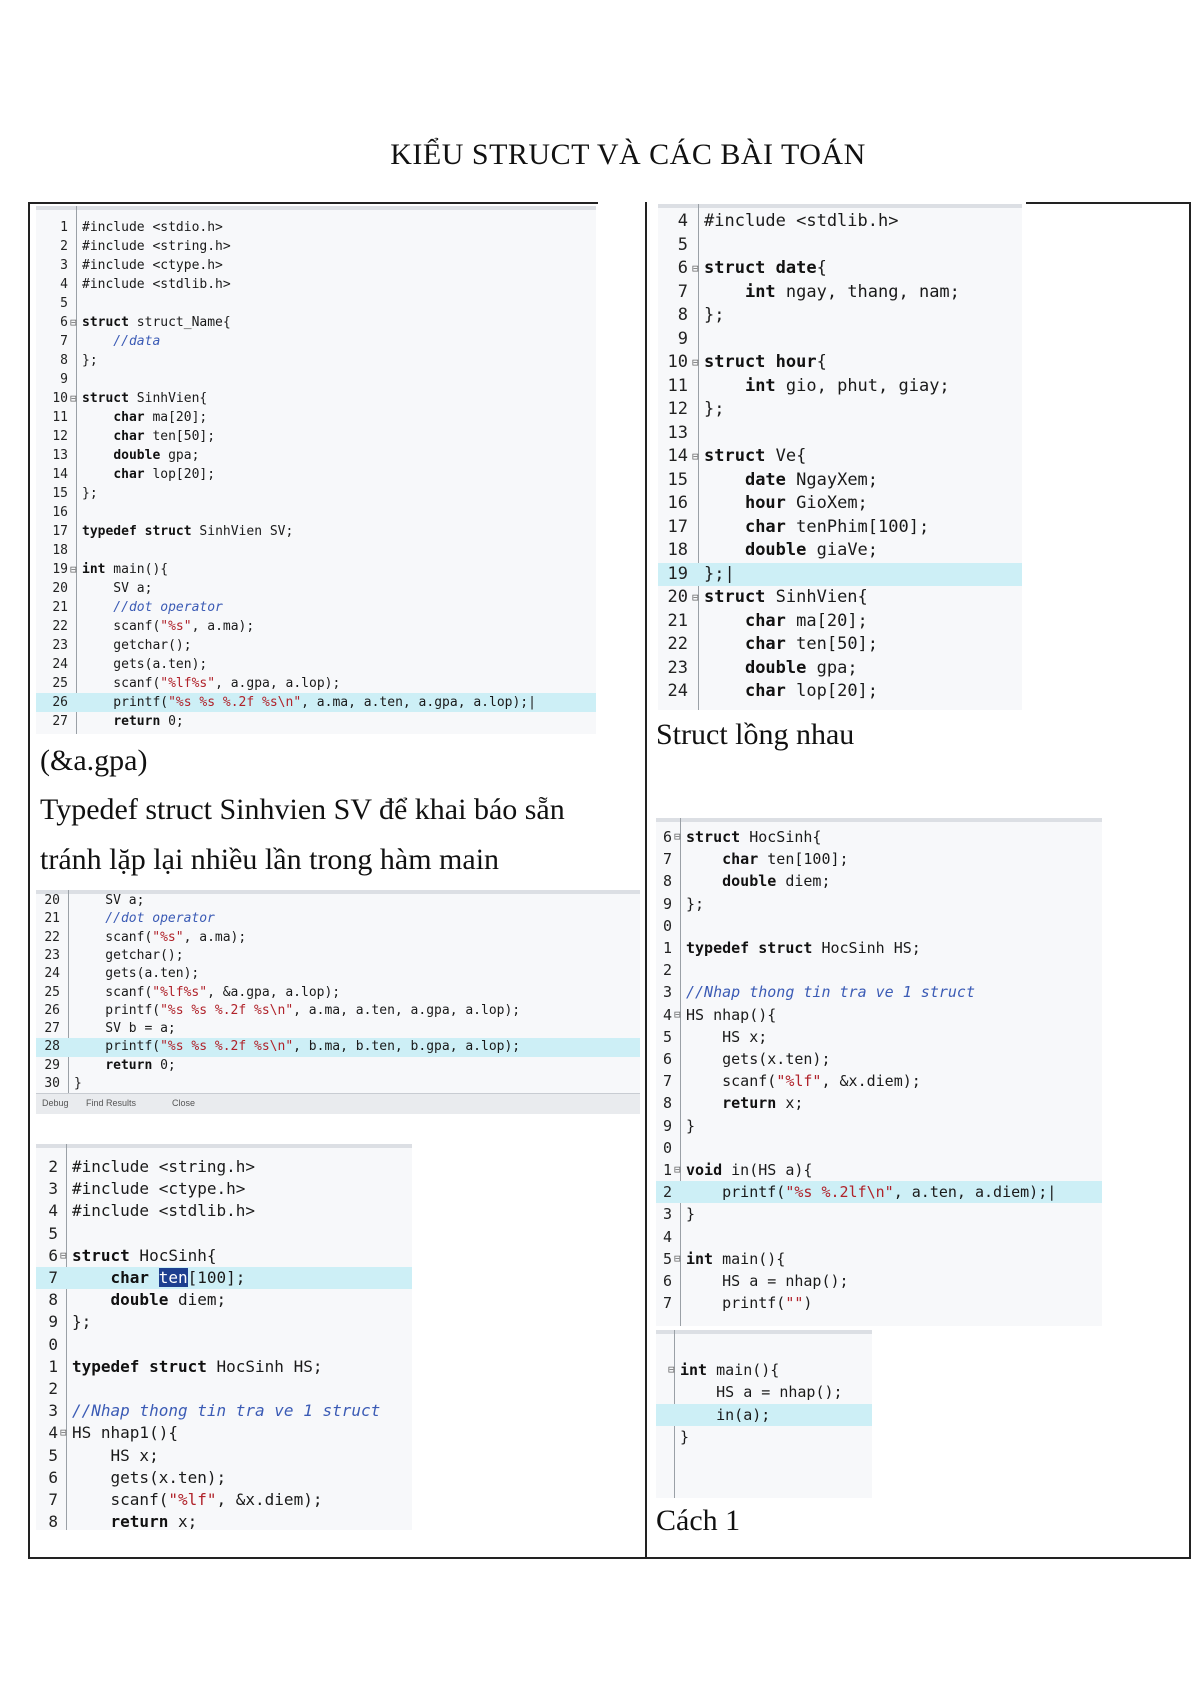 This screenshot has width=1200, height=1696. I want to click on code-line: 22 char ten[50];, so click(840, 645).